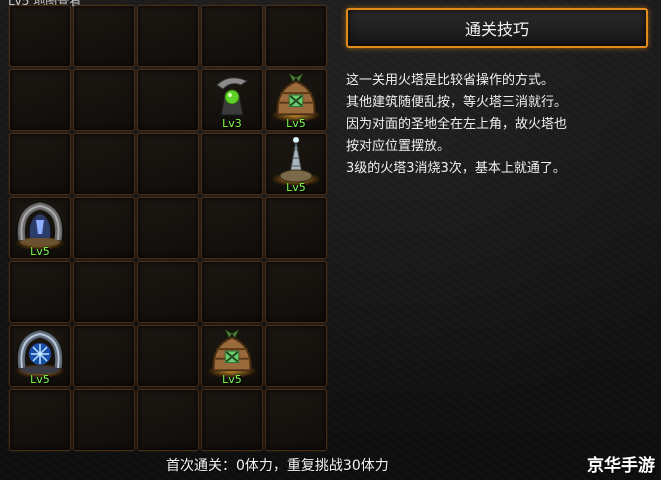 The height and width of the screenshot is (480, 661). Describe the element at coordinates (497, 28) in the screenshot. I see `tips-title: 通关技巧` at that location.